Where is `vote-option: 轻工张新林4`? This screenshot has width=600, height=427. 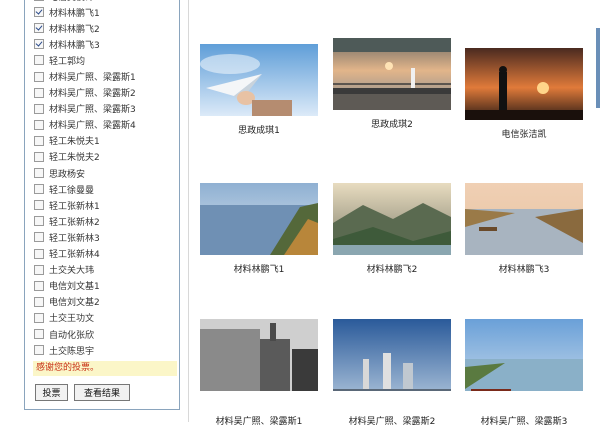
vote-option: 轻工张新林4 is located at coordinates (105, 254).